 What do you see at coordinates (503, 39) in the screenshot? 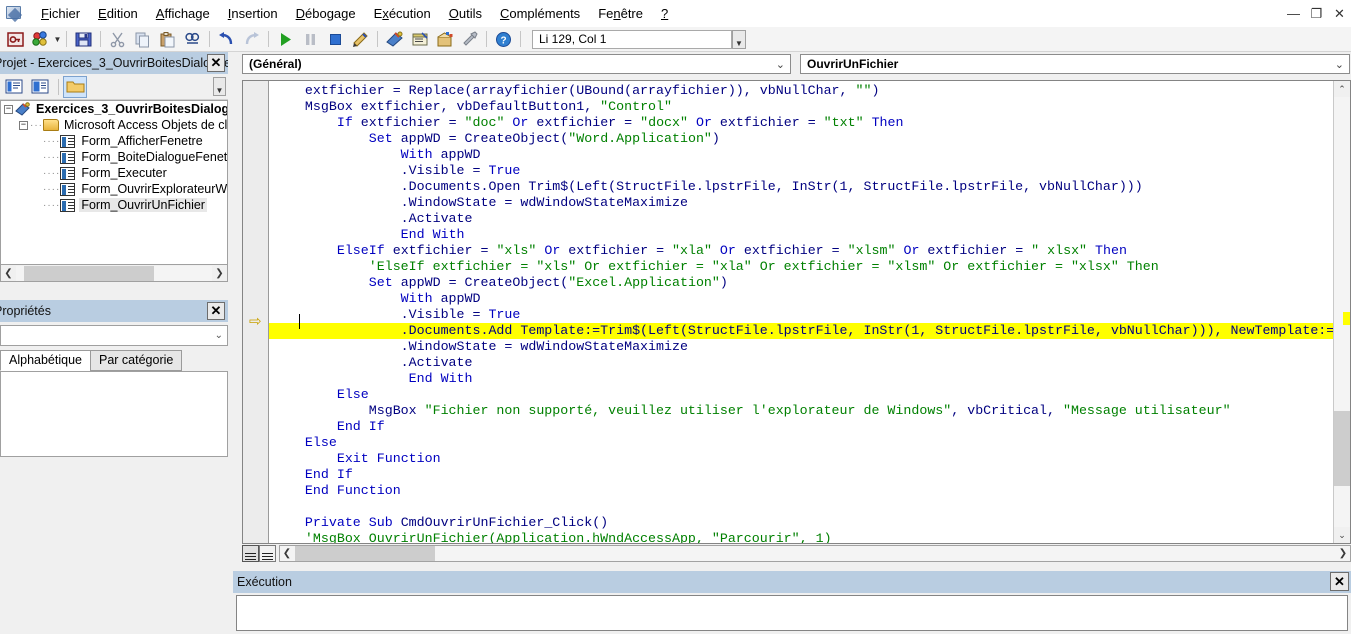
I see `help-icon: ?` at bounding box center [503, 39].